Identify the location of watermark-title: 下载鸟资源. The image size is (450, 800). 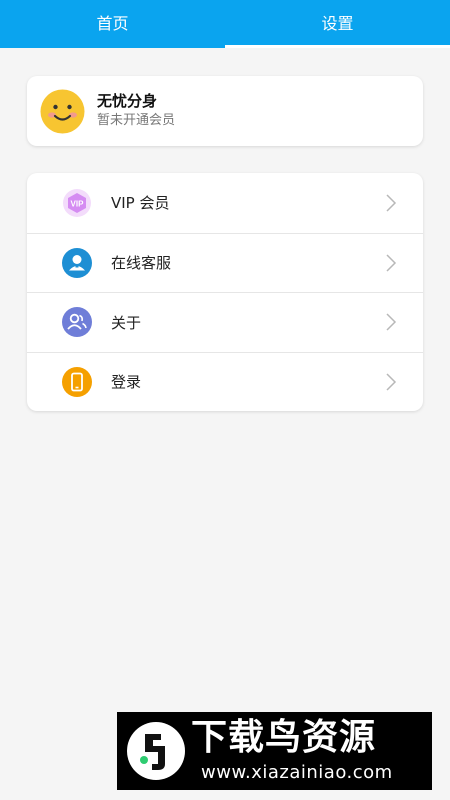
(284, 737).